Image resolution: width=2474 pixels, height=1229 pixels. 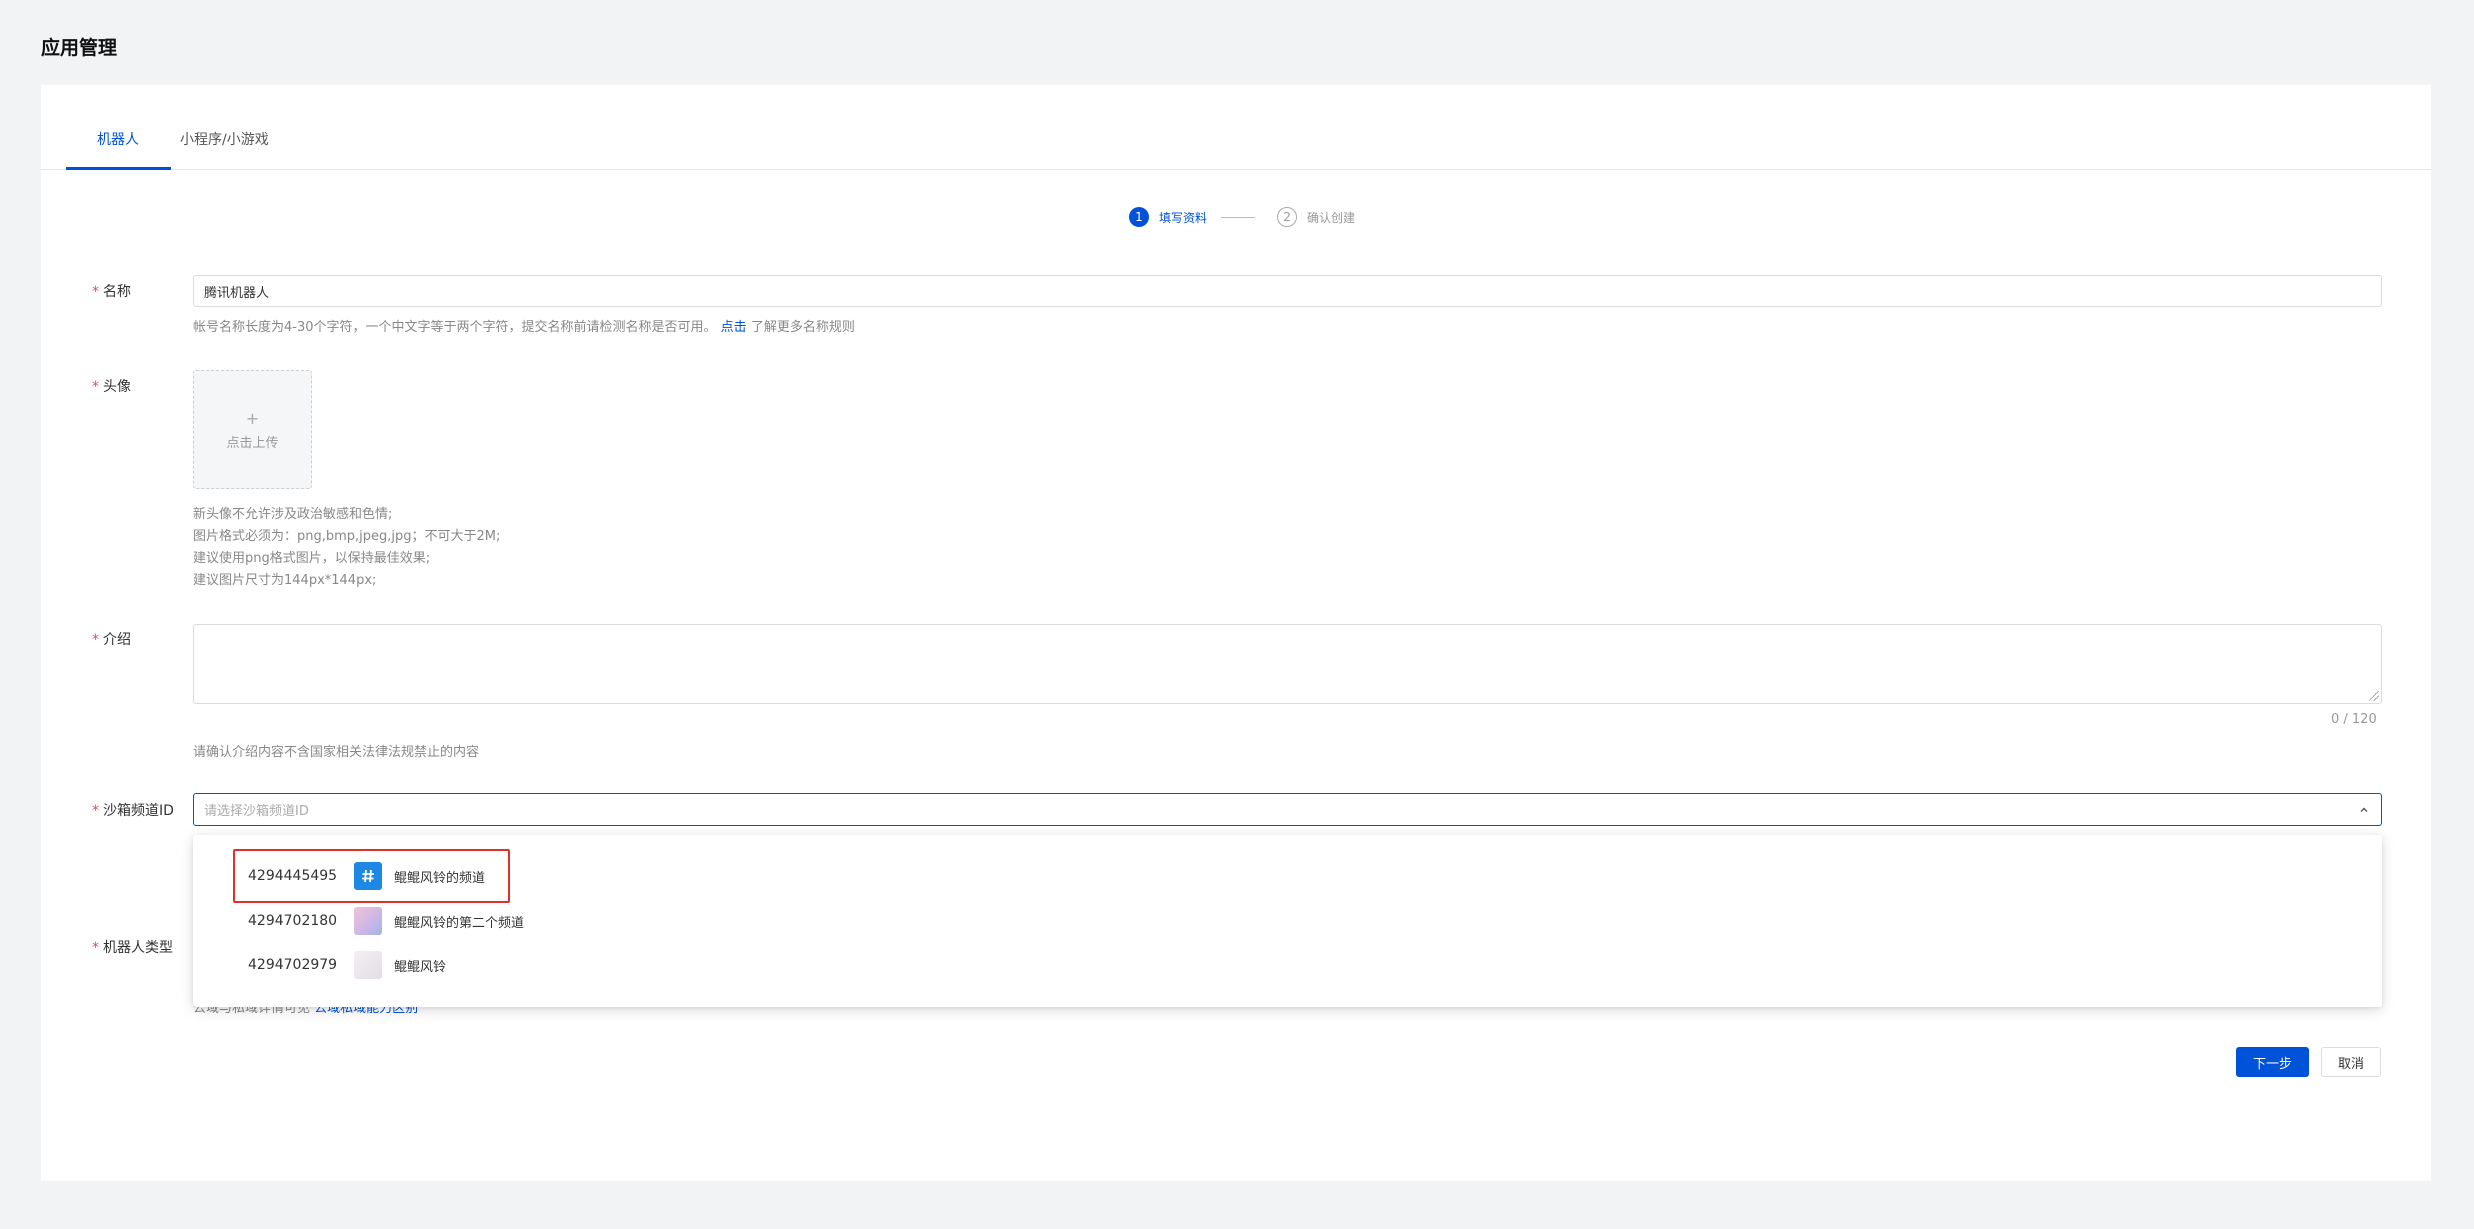 I want to click on plus-icon: +, so click(x=252, y=418).